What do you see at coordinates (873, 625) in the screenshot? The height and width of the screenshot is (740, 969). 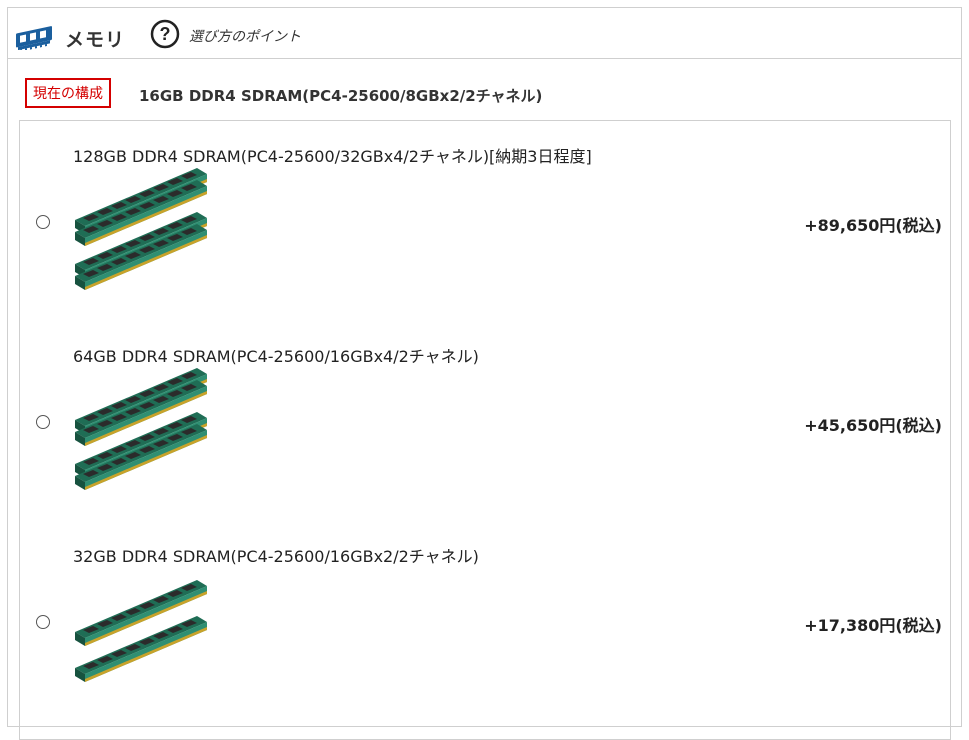 I see `option-price: +17,380円(税込)` at bounding box center [873, 625].